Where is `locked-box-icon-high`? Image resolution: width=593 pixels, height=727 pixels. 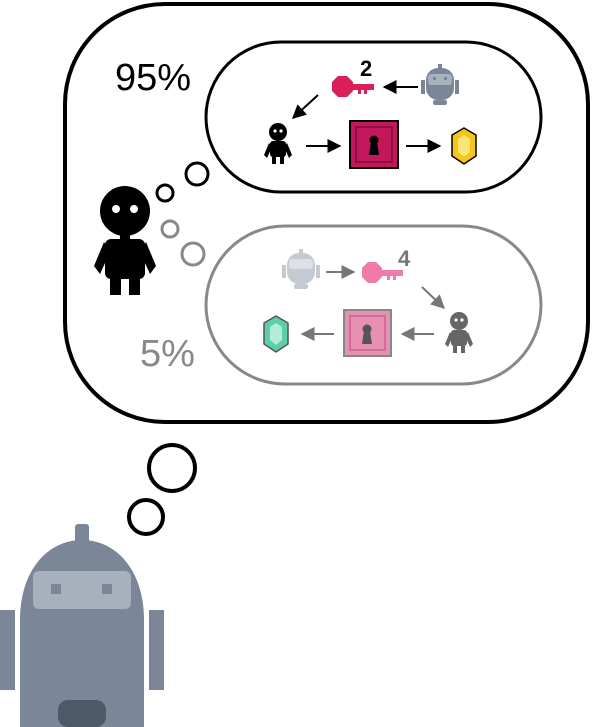
locked-box-icon-high is located at coordinates (374, 144).